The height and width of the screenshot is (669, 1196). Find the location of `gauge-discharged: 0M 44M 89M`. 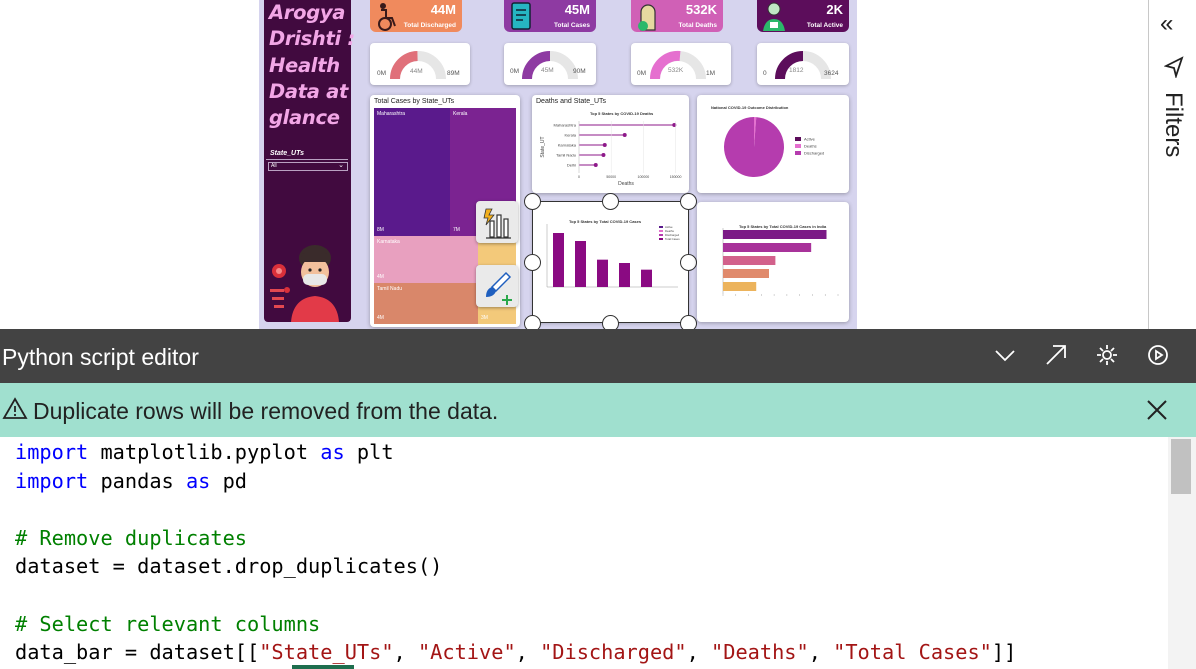

gauge-discharged: 0M 44M 89M is located at coordinates (420, 64).